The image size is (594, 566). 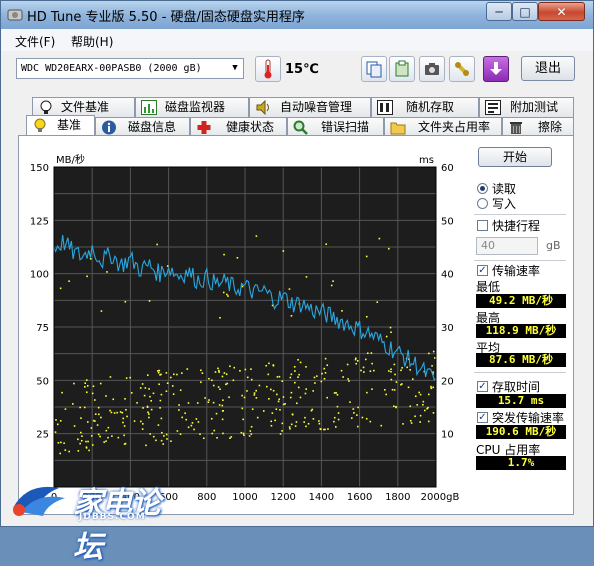 I want to click on chevron-down-icon: ▼, so click(x=235, y=68).